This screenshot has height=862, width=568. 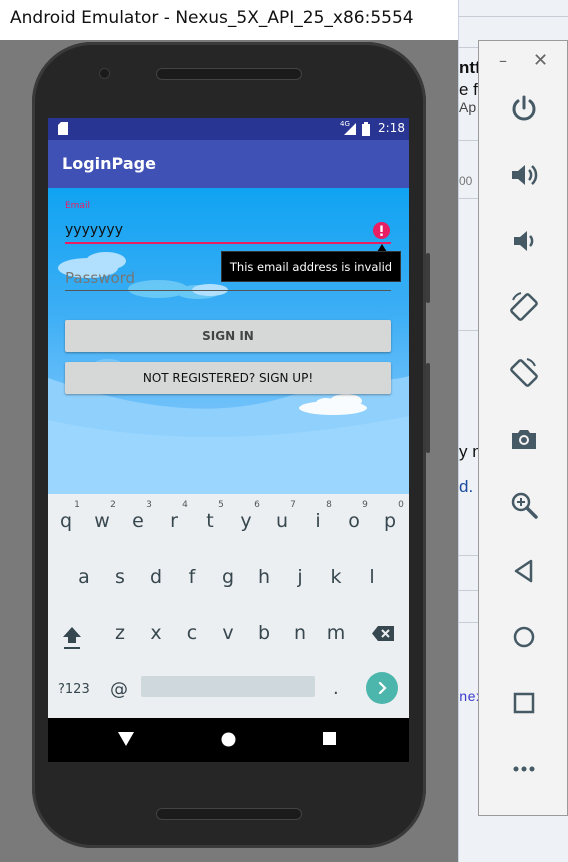 What do you see at coordinates (524, 769) in the screenshot?
I see `more-icon` at bounding box center [524, 769].